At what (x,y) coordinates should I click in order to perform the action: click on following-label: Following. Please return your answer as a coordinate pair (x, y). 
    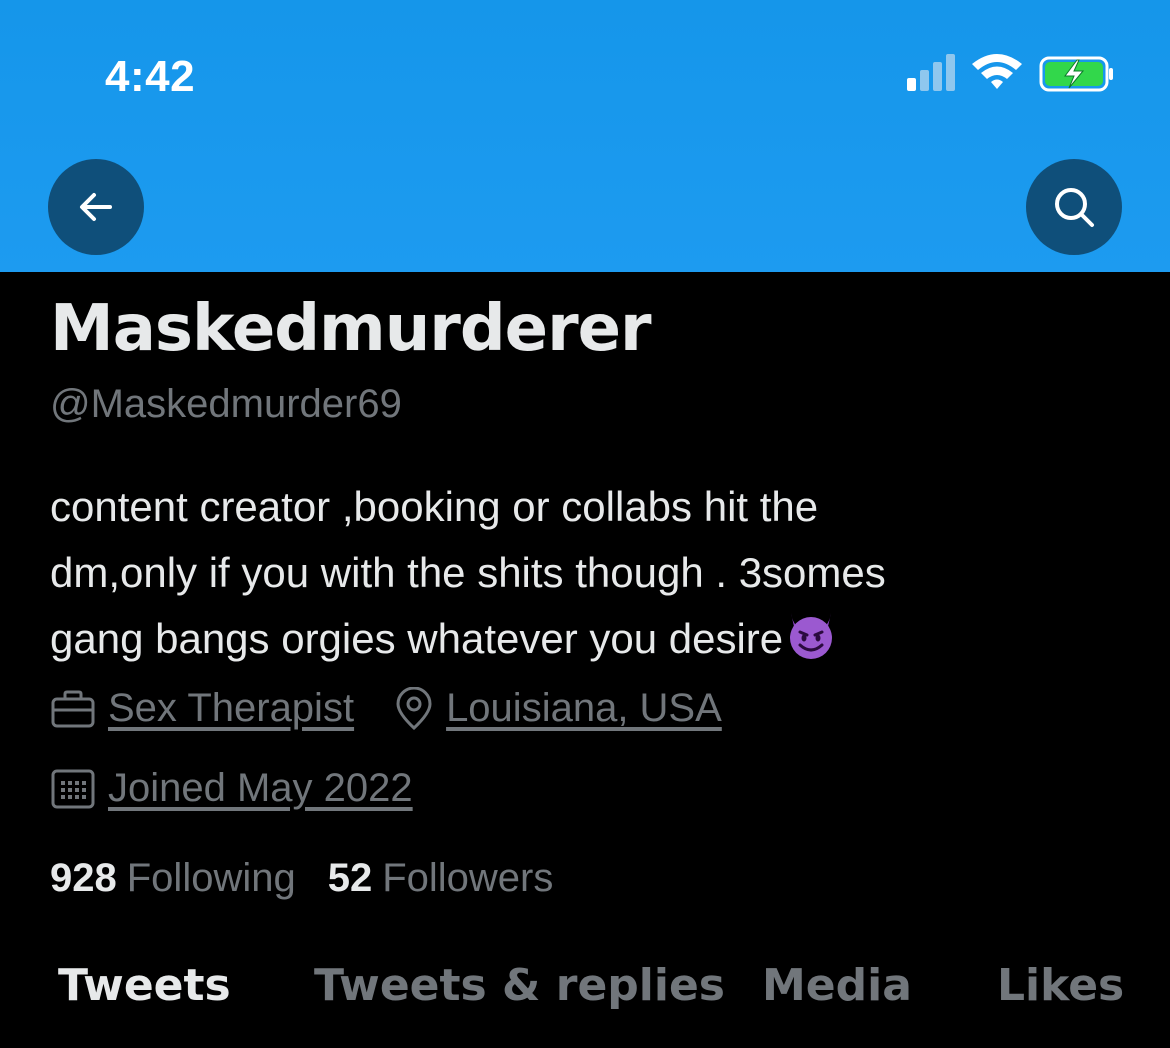
    Looking at the image, I should click on (211, 878).